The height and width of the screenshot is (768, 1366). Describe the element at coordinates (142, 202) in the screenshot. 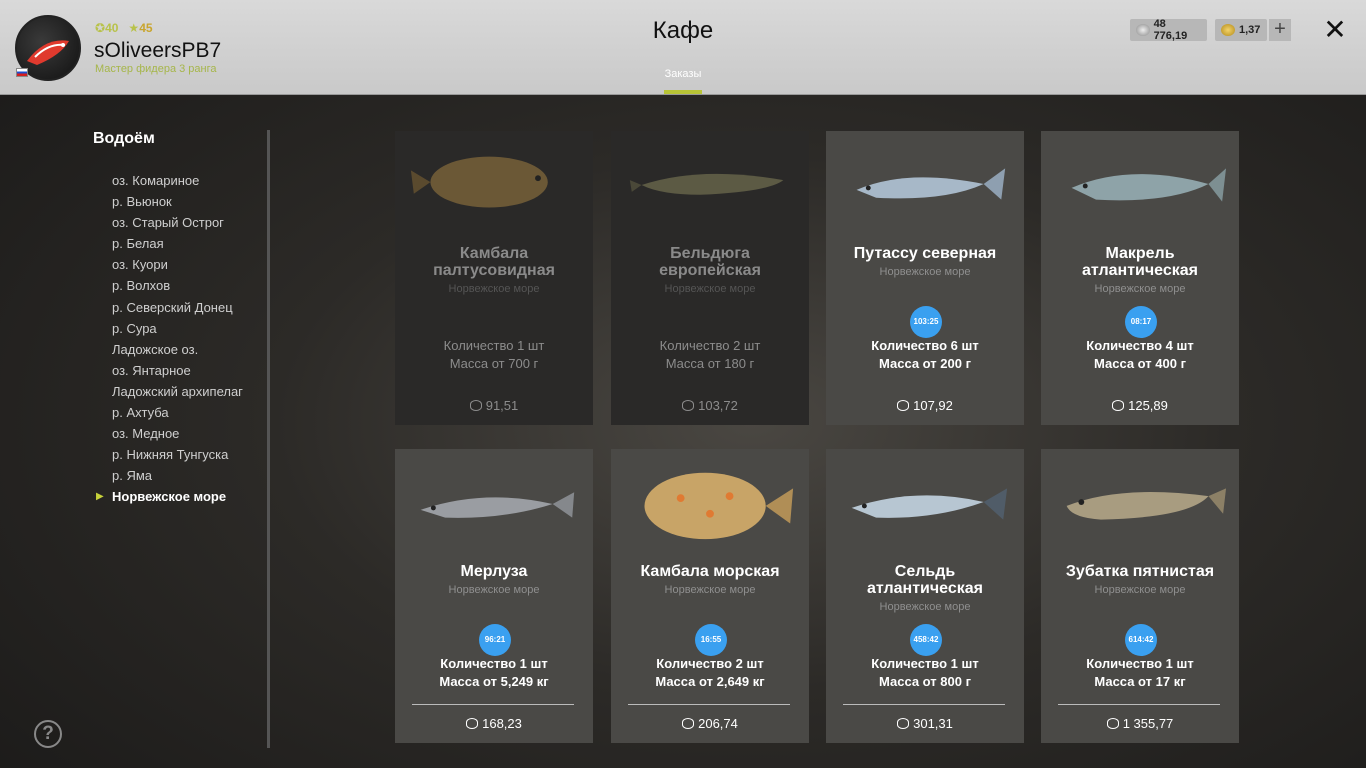

I see `sidebar-item-label: р. Вьюнок` at that location.